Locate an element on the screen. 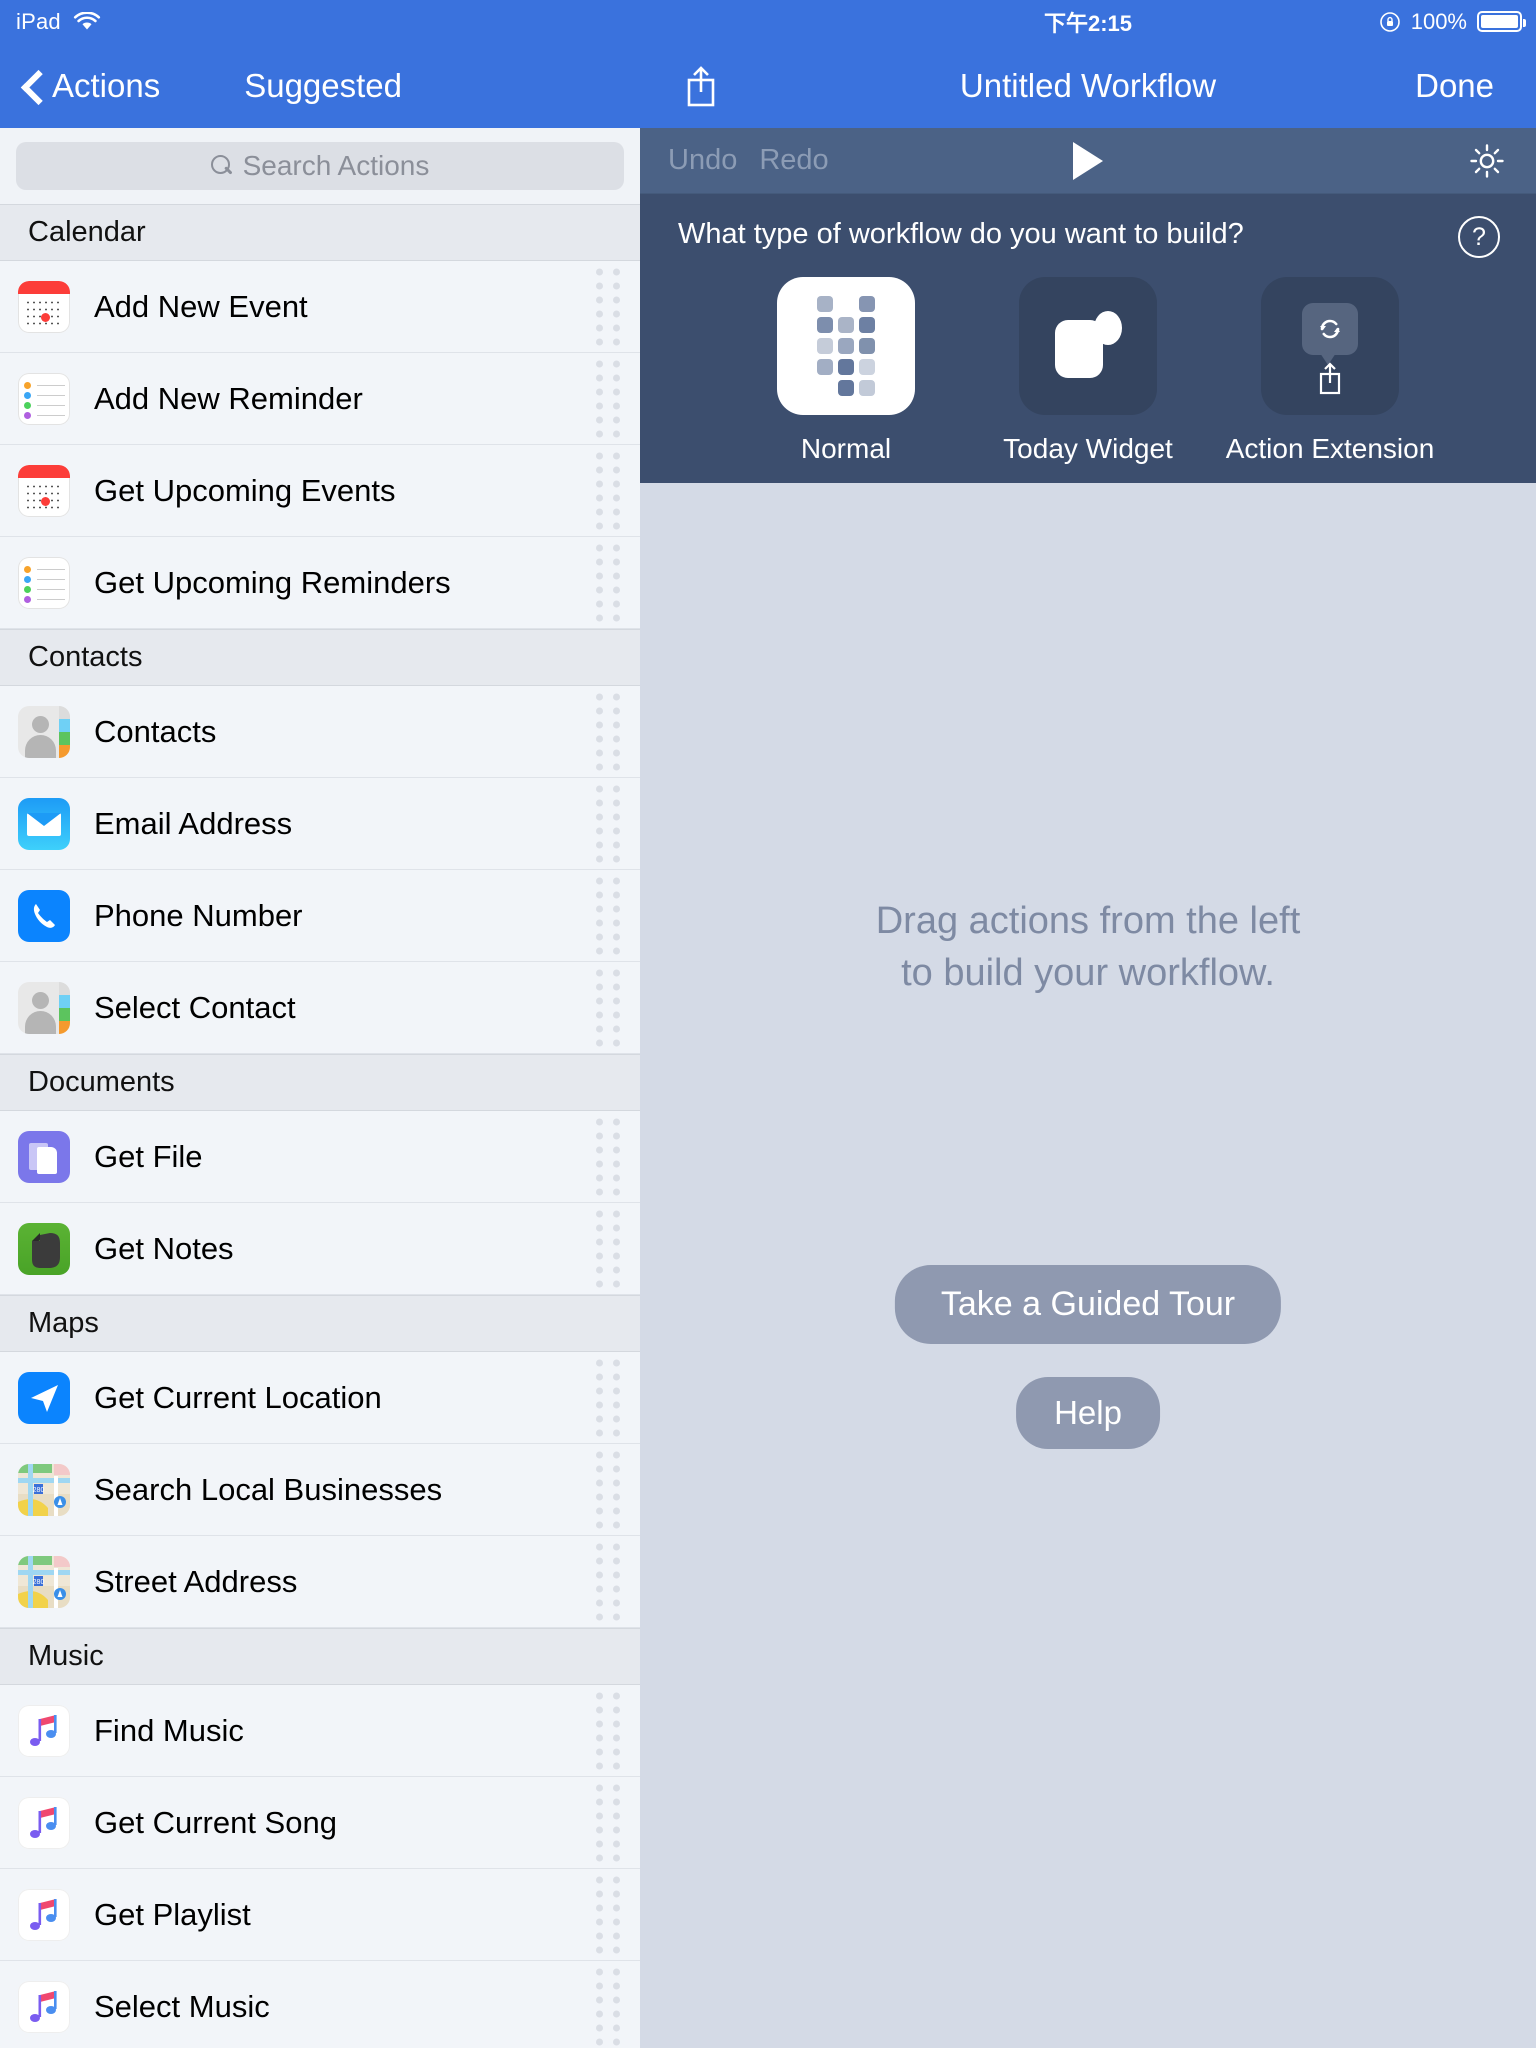 This screenshot has height=2048, width=1536. workflow-type-options: Normal Today Widget Action Extension is located at coordinates (1088, 371).